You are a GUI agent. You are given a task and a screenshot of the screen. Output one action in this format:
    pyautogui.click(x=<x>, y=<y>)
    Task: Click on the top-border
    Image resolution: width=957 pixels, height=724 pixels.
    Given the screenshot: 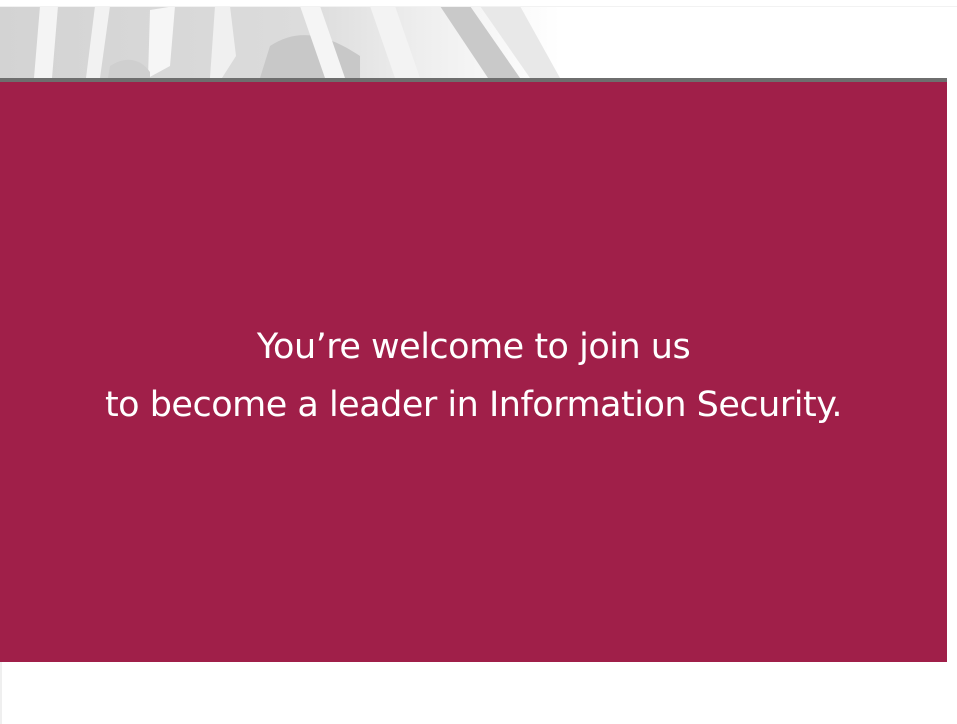 What is the action you would take?
    pyautogui.click(x=478, y=6)
    